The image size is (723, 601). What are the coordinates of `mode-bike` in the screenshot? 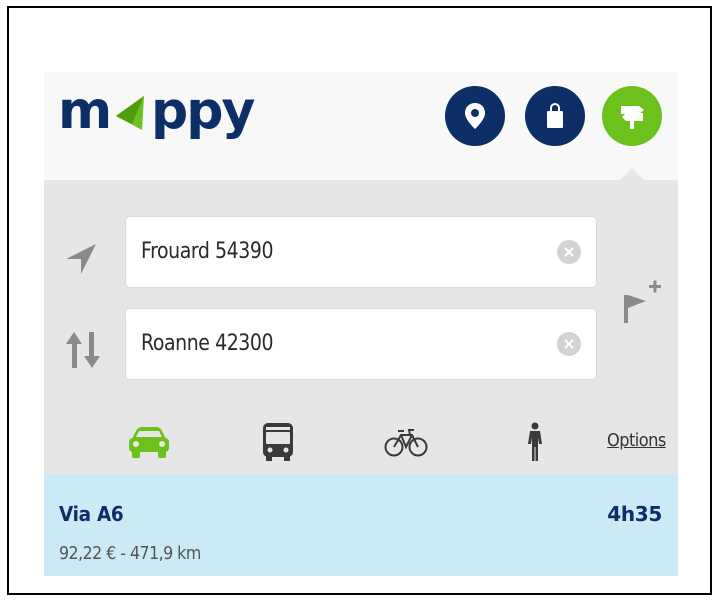 It's located at (406, 442).